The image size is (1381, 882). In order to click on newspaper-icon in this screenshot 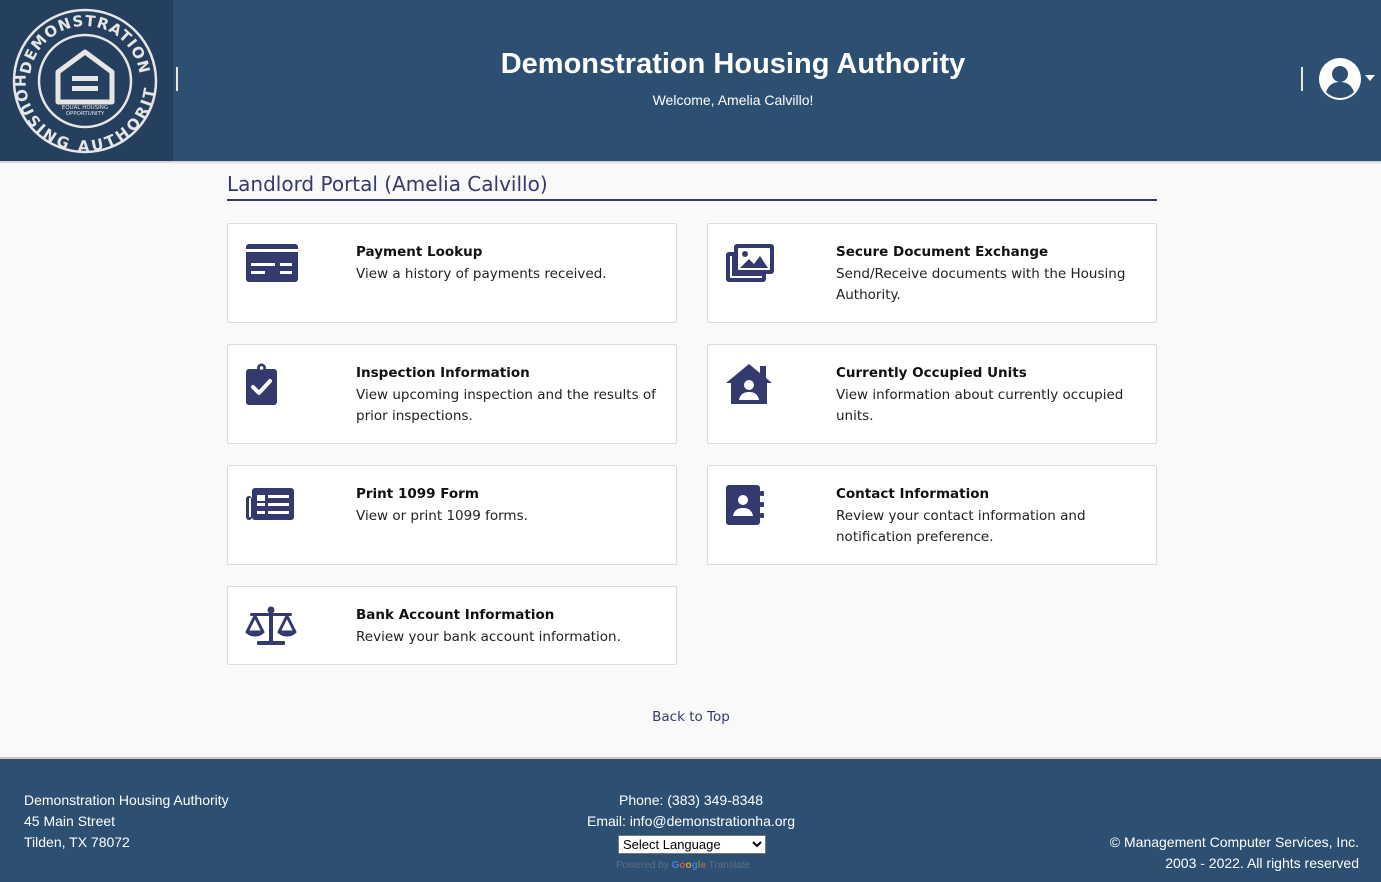, I will do `click(272, 505)`.